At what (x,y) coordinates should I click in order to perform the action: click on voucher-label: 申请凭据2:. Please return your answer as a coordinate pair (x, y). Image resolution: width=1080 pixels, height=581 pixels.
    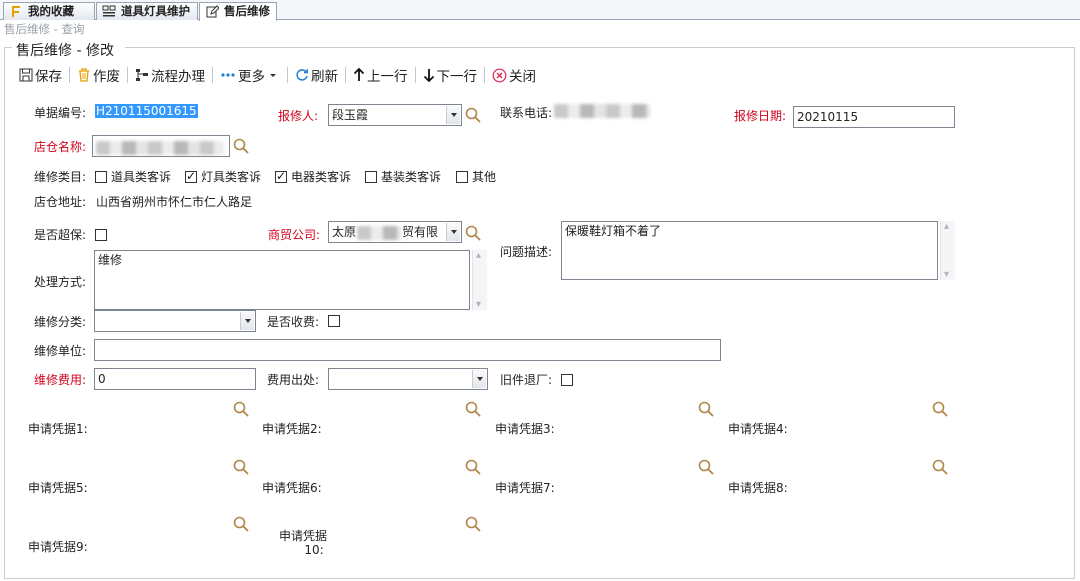
    Looking at the image, I should click on (292, 429).